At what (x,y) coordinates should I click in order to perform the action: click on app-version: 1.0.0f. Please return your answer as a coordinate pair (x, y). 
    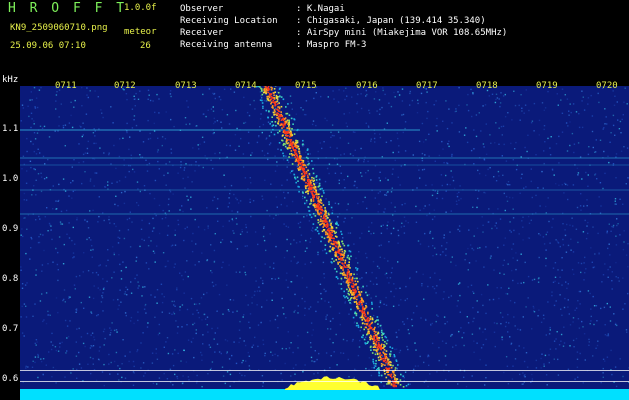
    Looking at the image, I should click on (140, 8).